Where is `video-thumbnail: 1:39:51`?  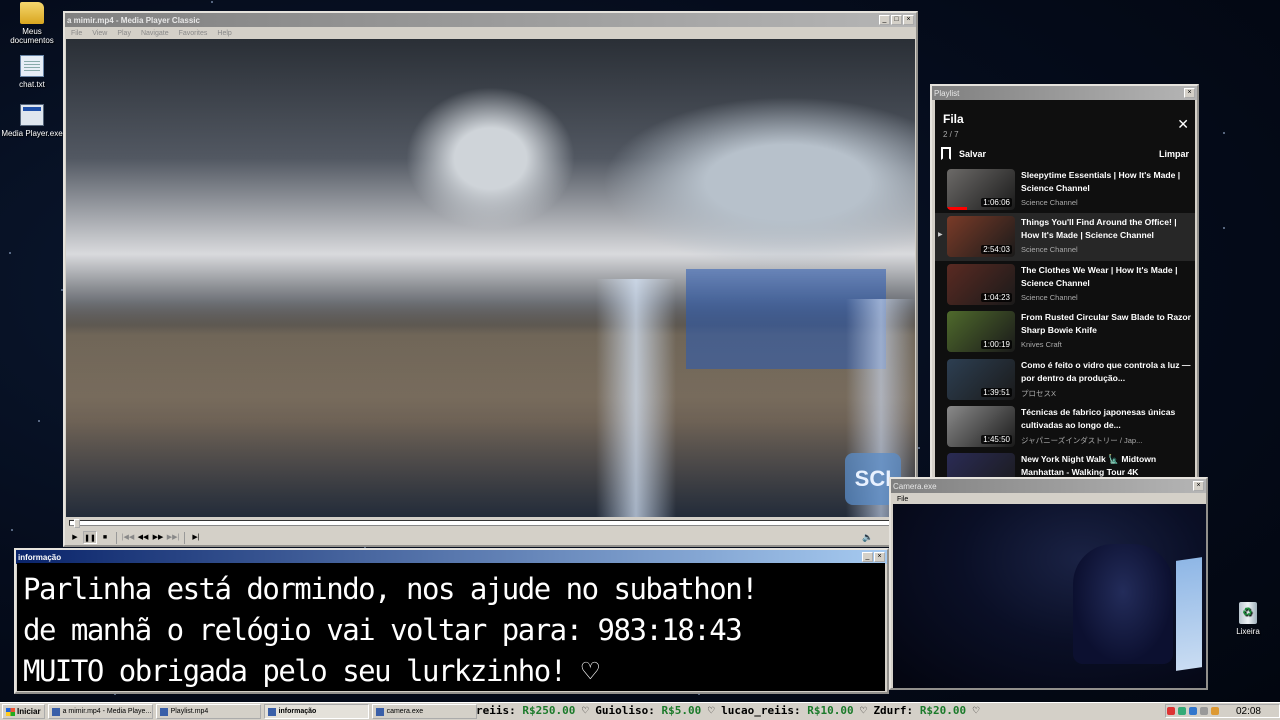 video-thumbnail: 1:39:51 is located at coordinates (981, 379).